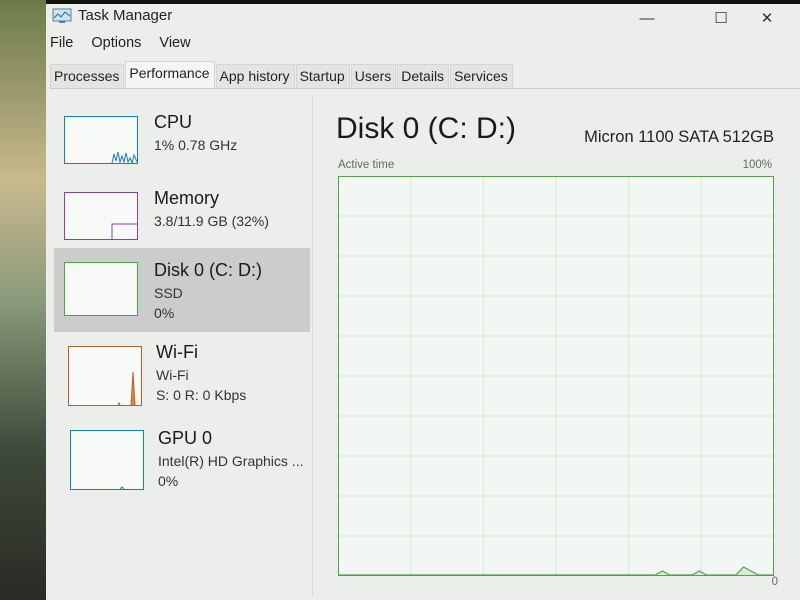 Image resolution: width=800 pixels, height=600 pixels. I want to click on maximize-button: ☐, so click(721, 19).